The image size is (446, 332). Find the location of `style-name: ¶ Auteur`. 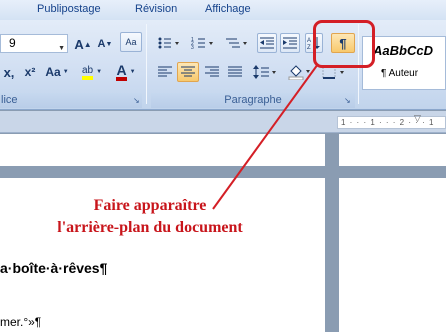

style-name: ¶ Auteur is located at coordinates (400, 73).